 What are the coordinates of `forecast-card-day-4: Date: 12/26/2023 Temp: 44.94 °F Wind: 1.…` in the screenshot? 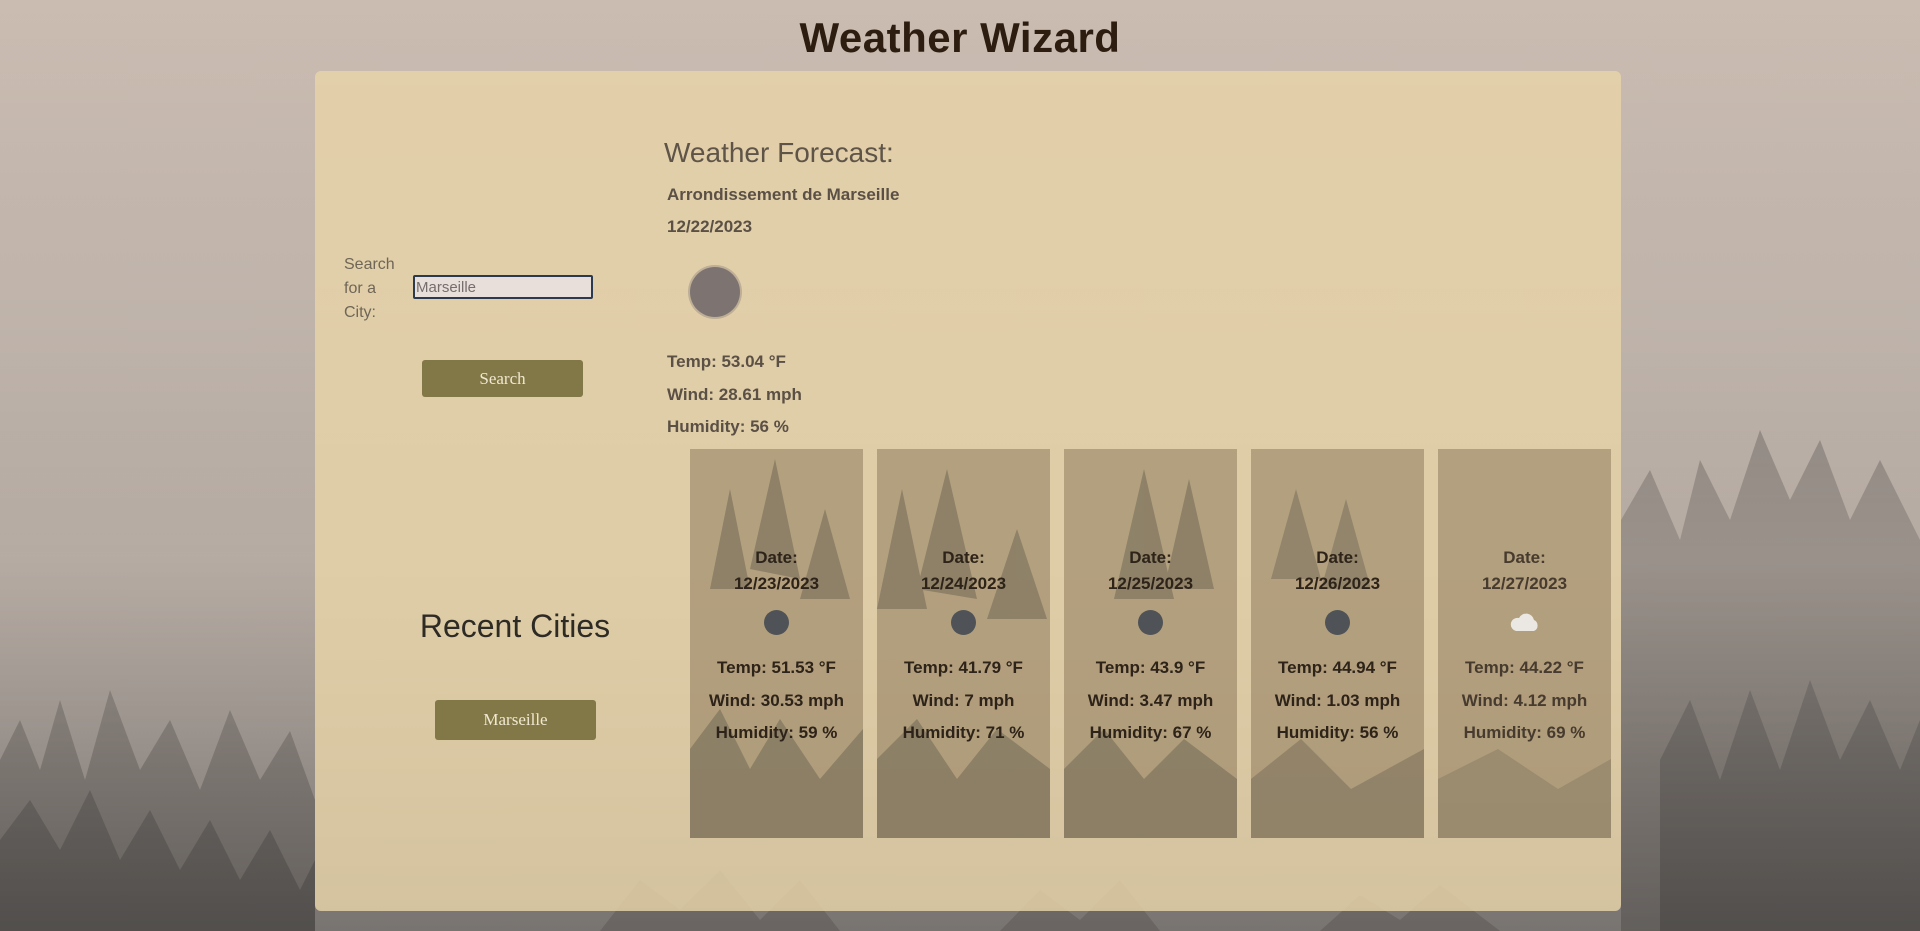 It's located at (1337, 643).